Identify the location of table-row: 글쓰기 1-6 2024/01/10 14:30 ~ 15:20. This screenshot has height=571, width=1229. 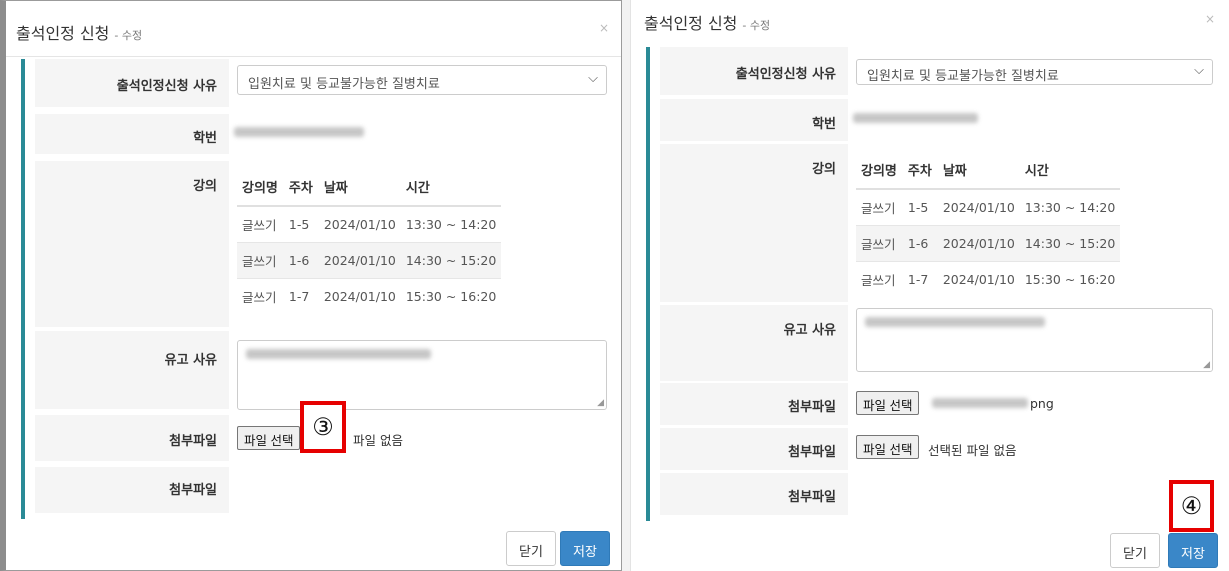
(369, 260).